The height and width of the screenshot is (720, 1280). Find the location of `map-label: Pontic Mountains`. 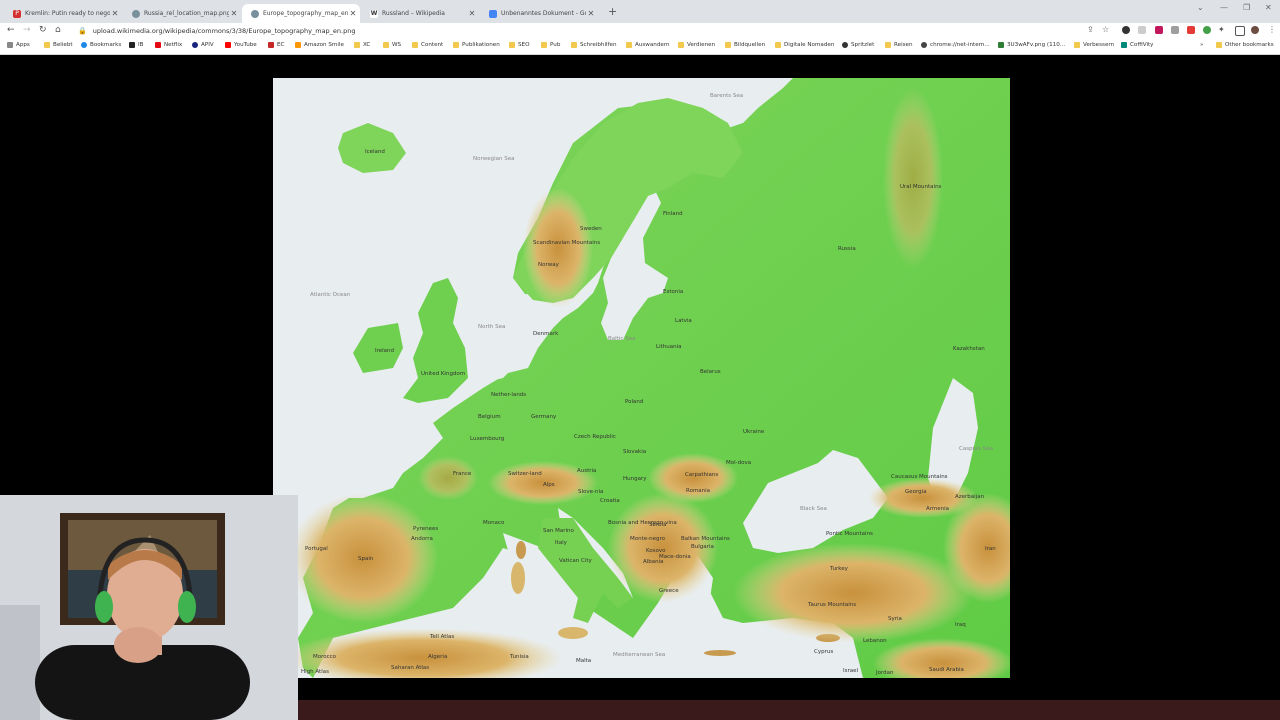

map-label: Pontic Mountains is located at coordinates (849, 534).